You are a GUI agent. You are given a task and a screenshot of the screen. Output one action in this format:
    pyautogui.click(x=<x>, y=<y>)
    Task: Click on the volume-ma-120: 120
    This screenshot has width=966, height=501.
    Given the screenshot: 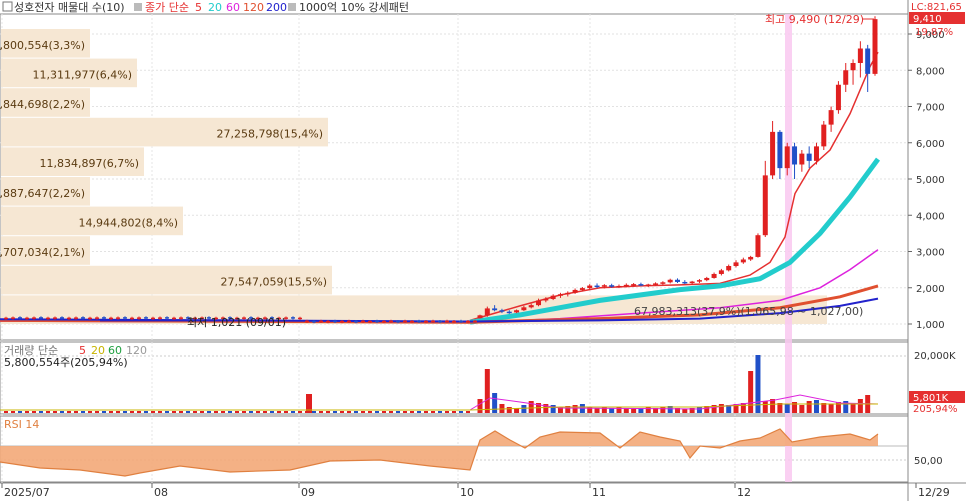 What is the action you would take?
    pyautogui.click(x=136, y=350)
    